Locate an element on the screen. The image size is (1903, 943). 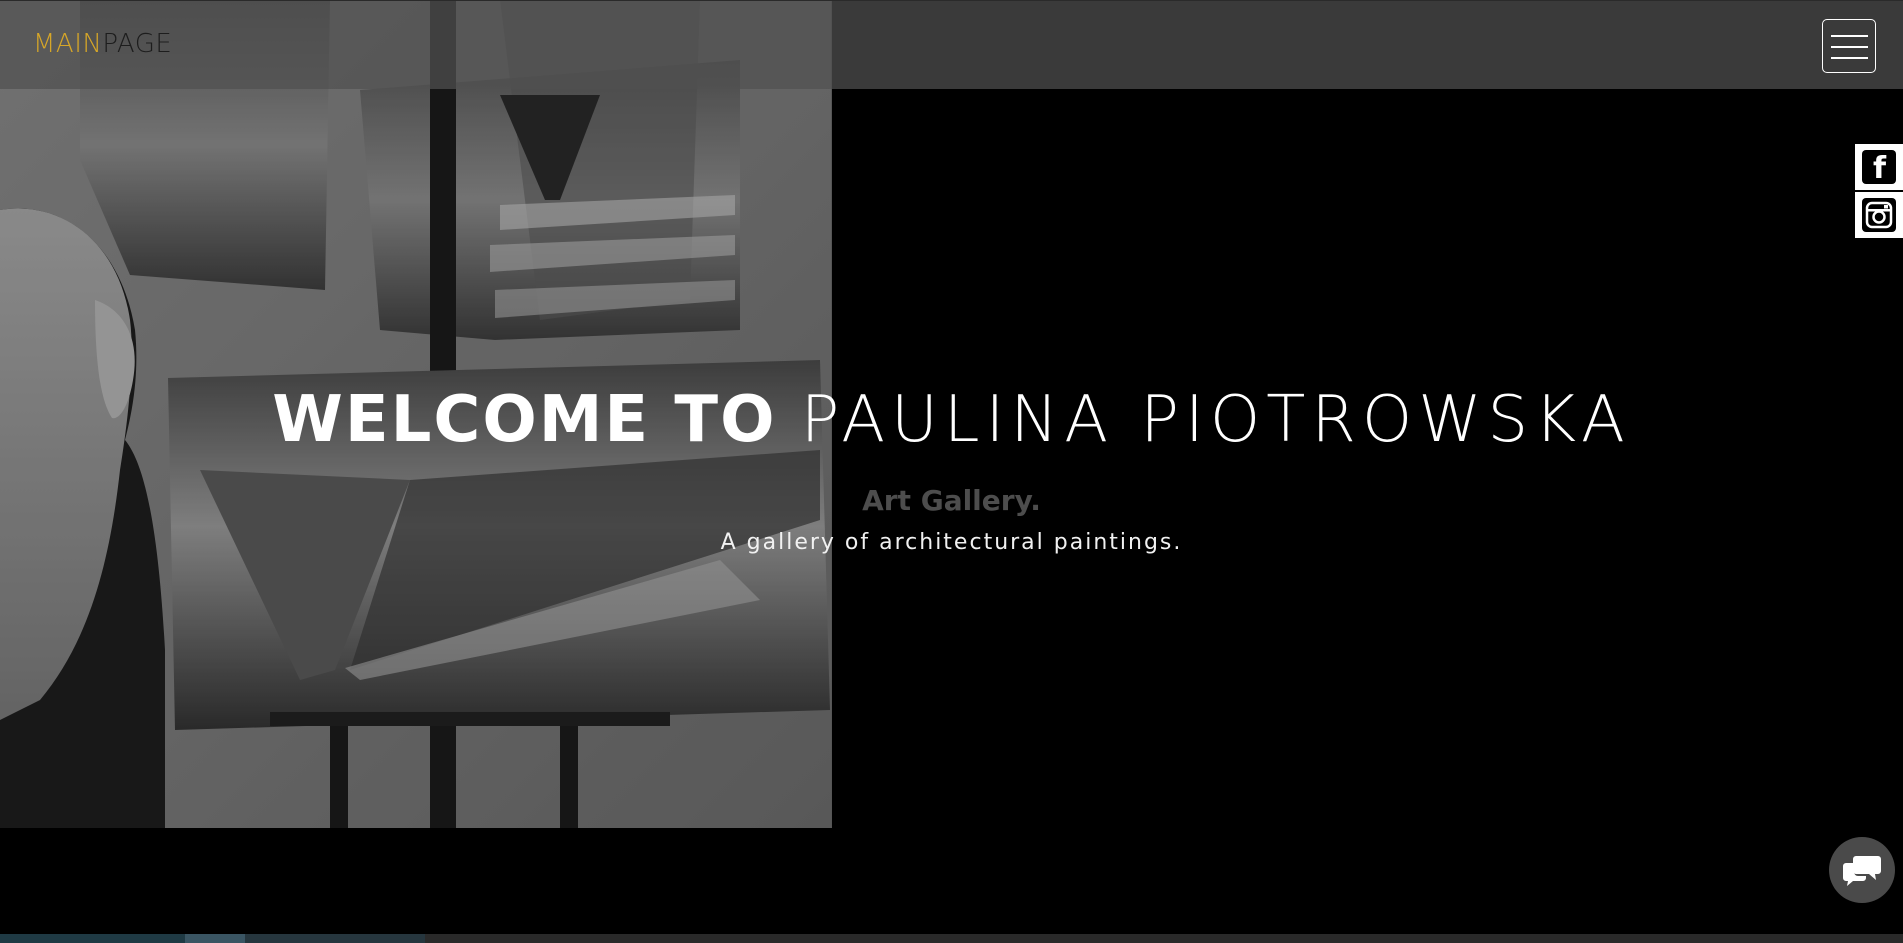
facebook-icon: f is located at coordinates (1879, 168).